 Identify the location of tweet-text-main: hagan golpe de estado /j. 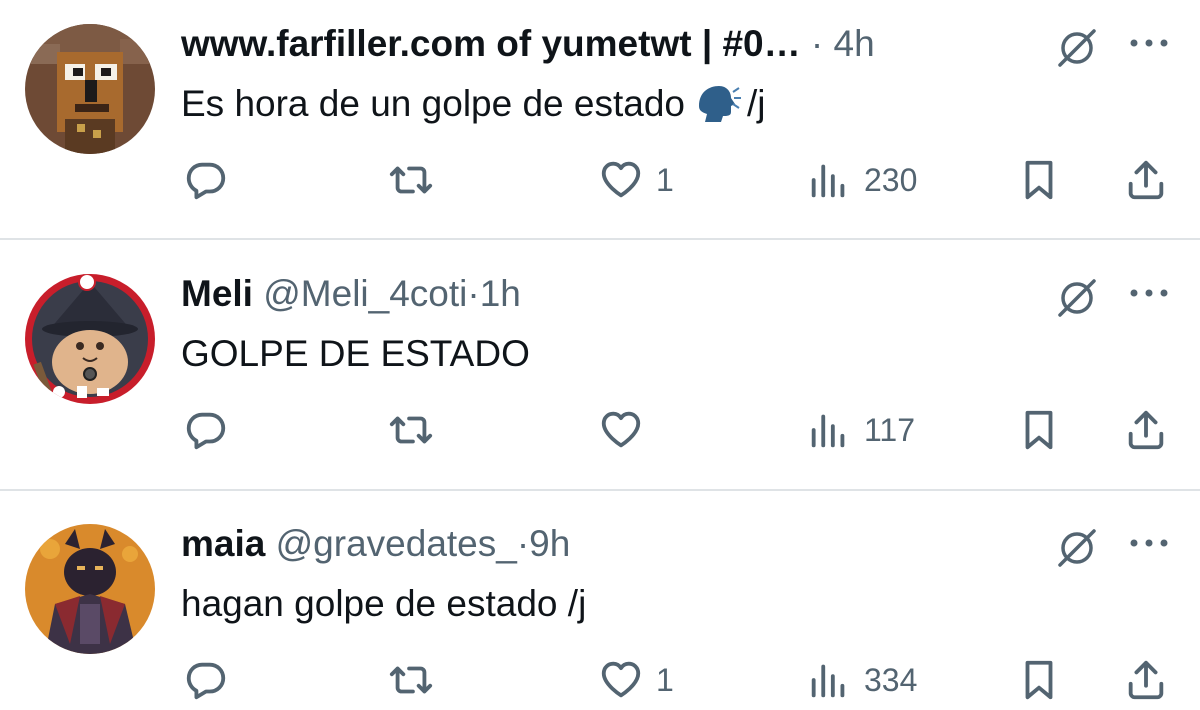
(384, 603).